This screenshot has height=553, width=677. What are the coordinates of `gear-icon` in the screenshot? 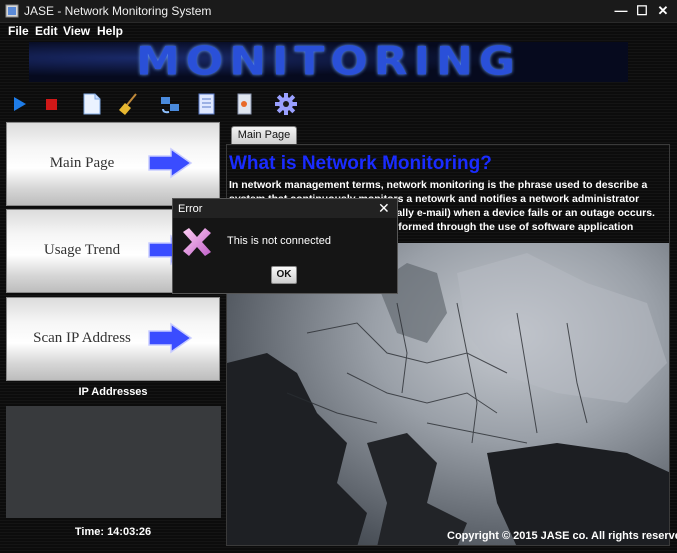 It's located at (286, 104).